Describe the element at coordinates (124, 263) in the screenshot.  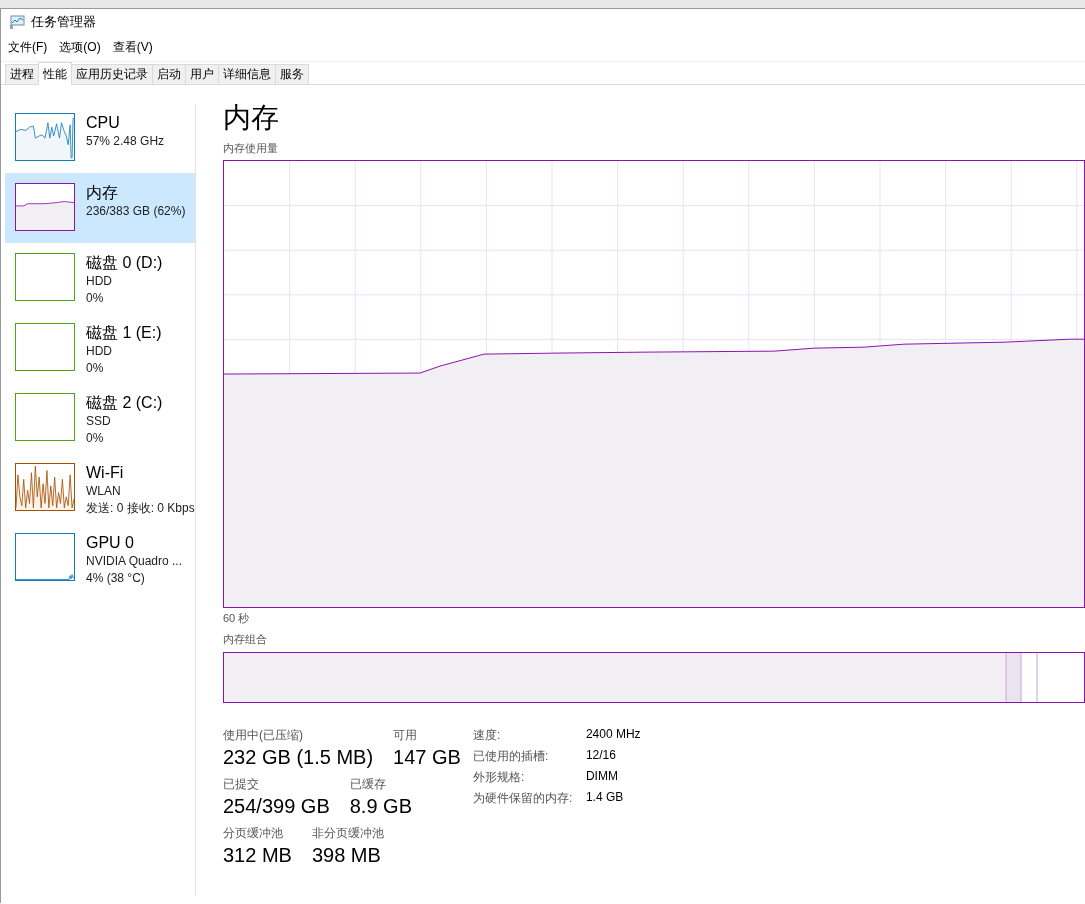
I see `item-name: 磁盘 0 (D:)` at that location.